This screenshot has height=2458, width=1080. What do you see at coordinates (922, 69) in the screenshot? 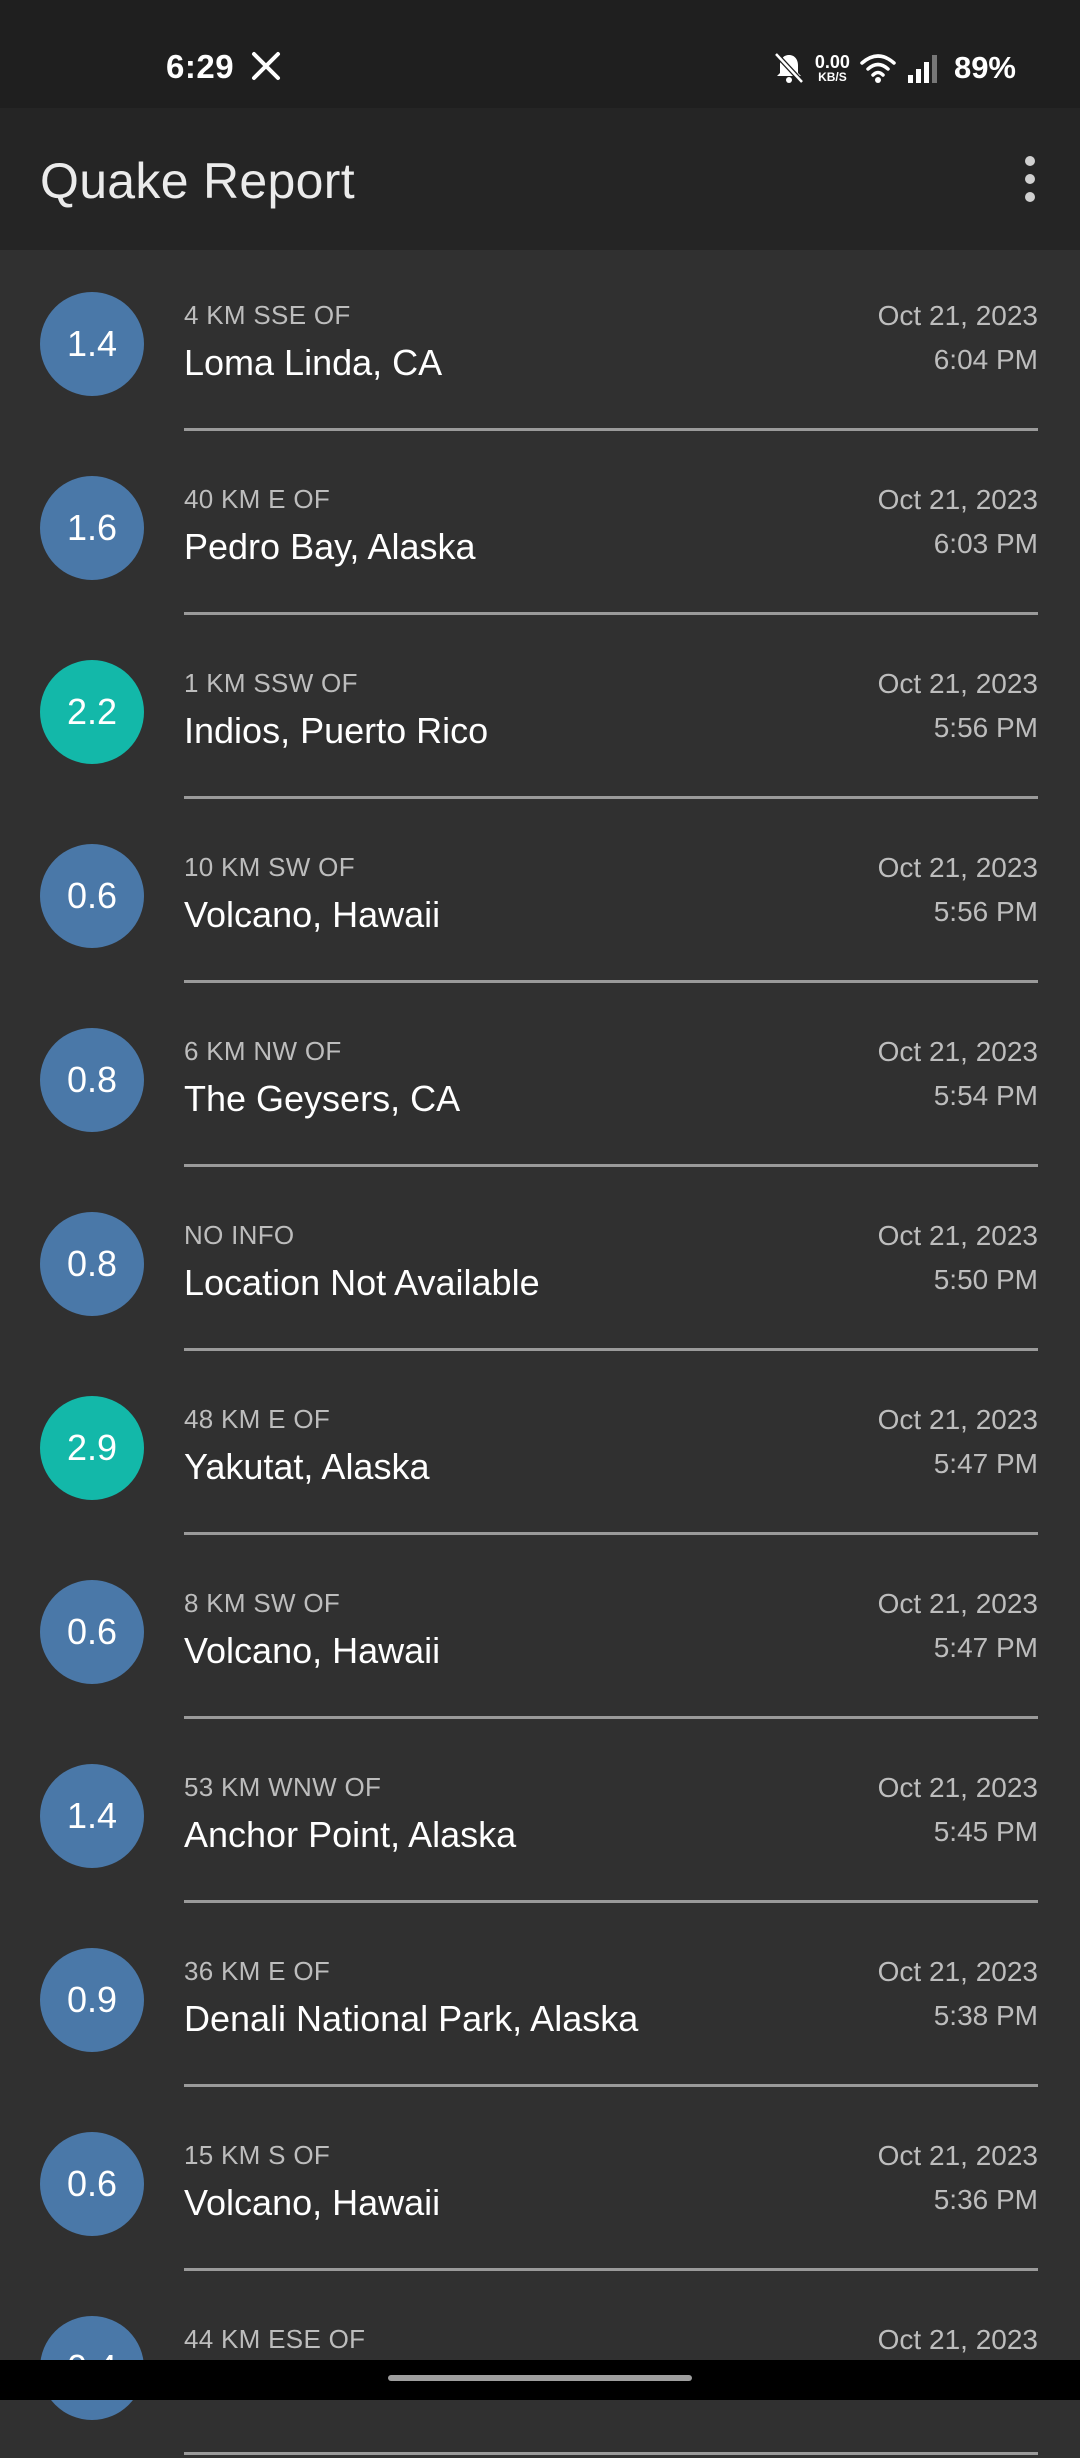
I see `signal-icon` at bounding box center [922, 69].